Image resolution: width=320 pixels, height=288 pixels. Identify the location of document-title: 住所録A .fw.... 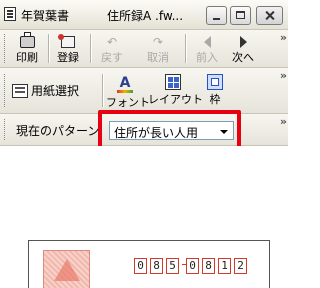
(145, 16).